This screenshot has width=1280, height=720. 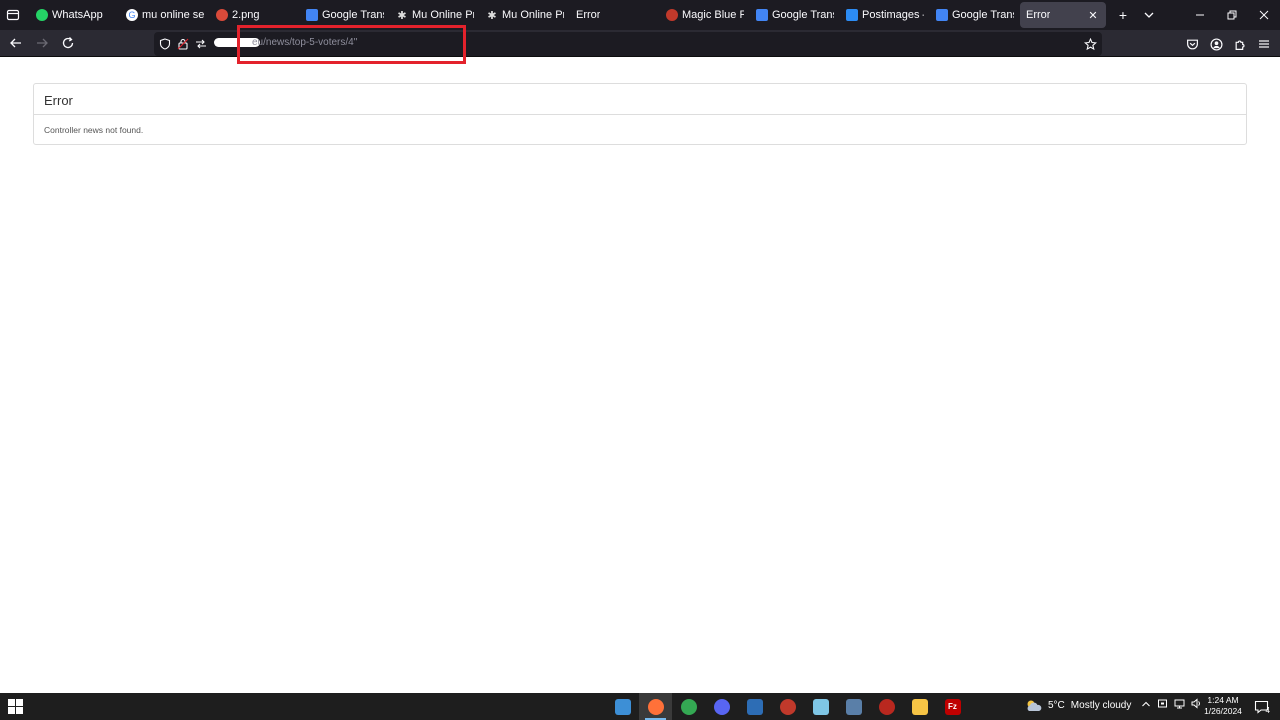 What do you see at coordinates (1261, 706) in the screenshot?
I see `notifications-button: 4` at bounding box center [1261, 706].